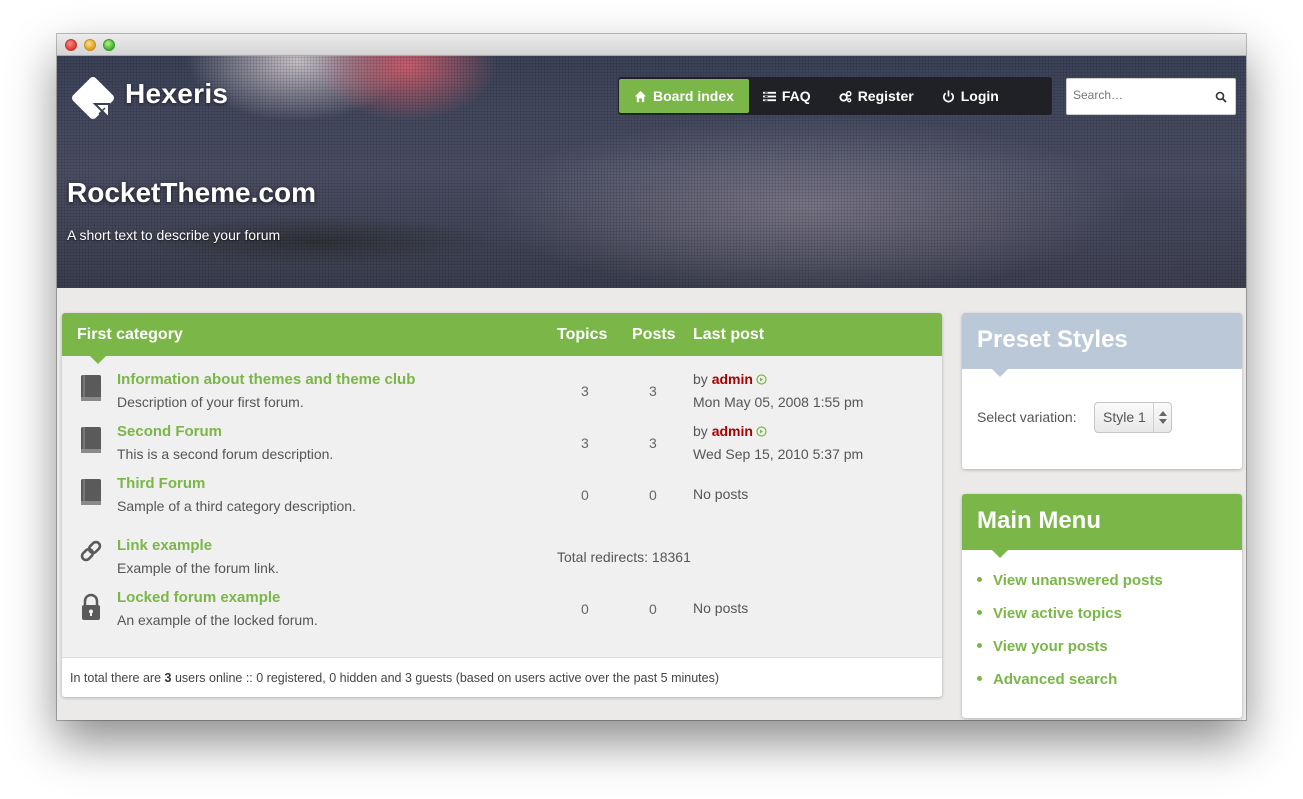 The image size is (1303, 799). I want to click on selected-style: Style 1, so click(1124, 417).